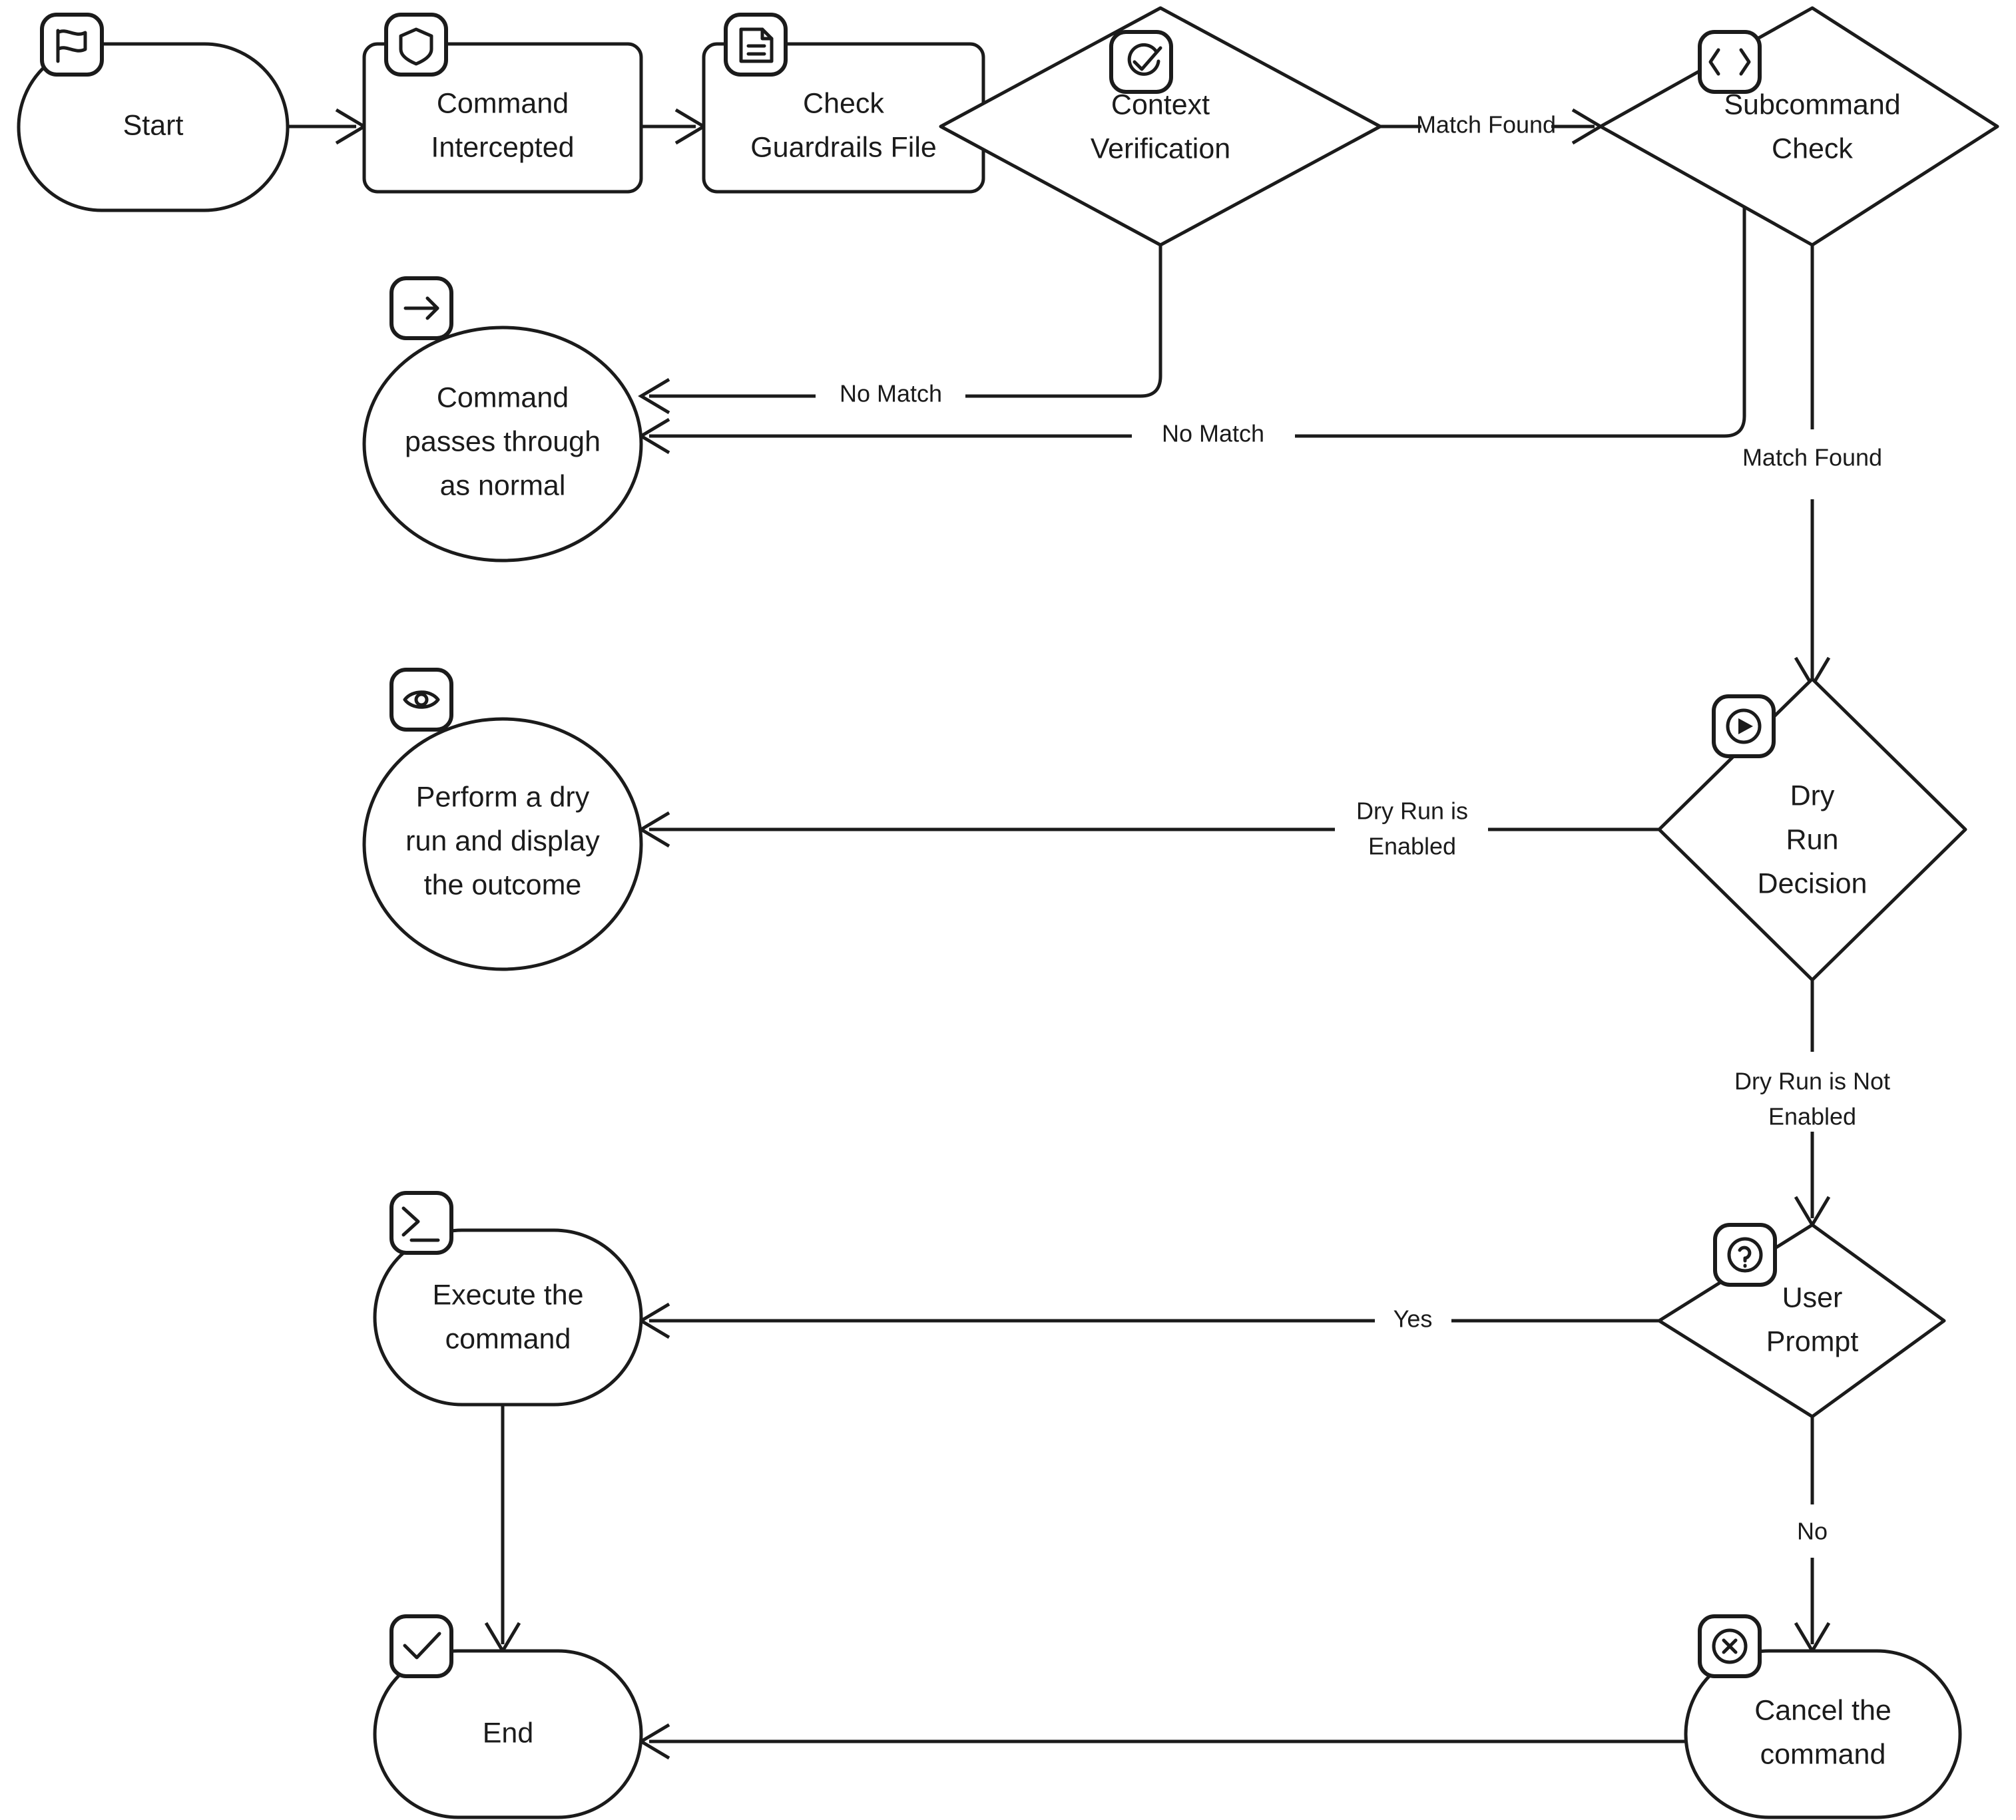 Image resolution: width=2016 pixels, height=1820 pixels. I want to click on edge-label-dryrun-enabled-line1: Dry Run is, so click(1412, 811).